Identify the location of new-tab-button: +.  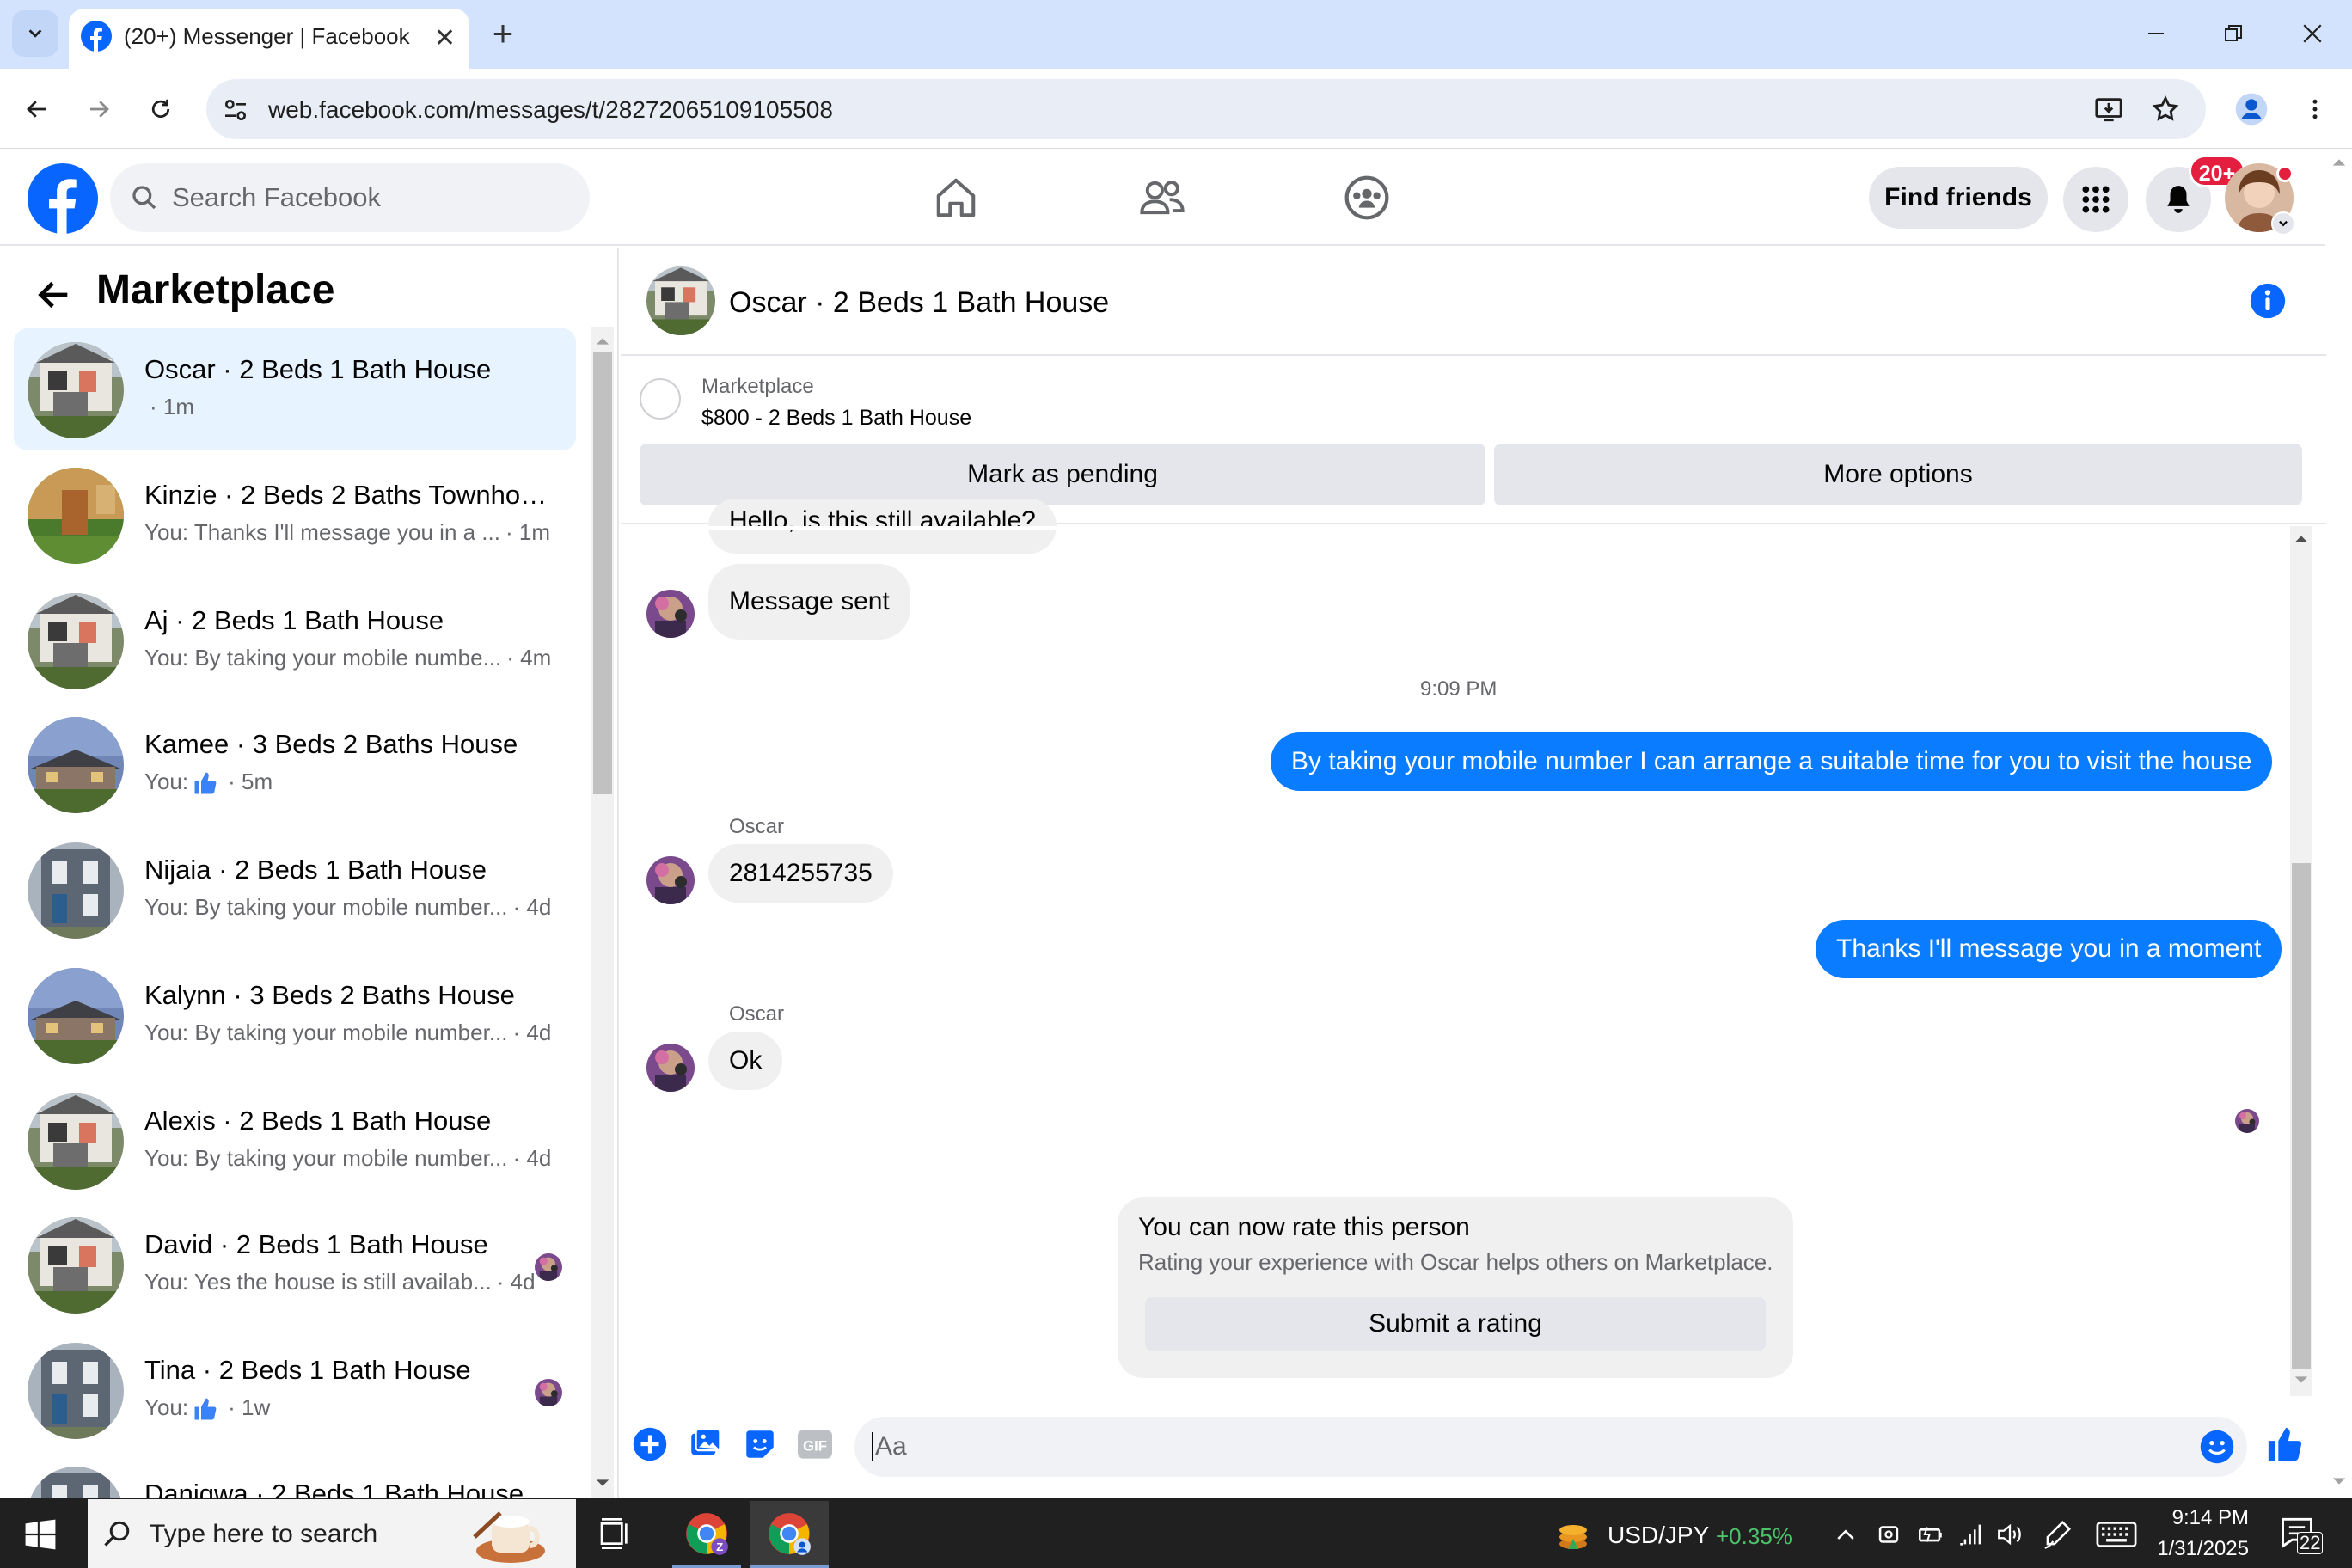
(503, 33).